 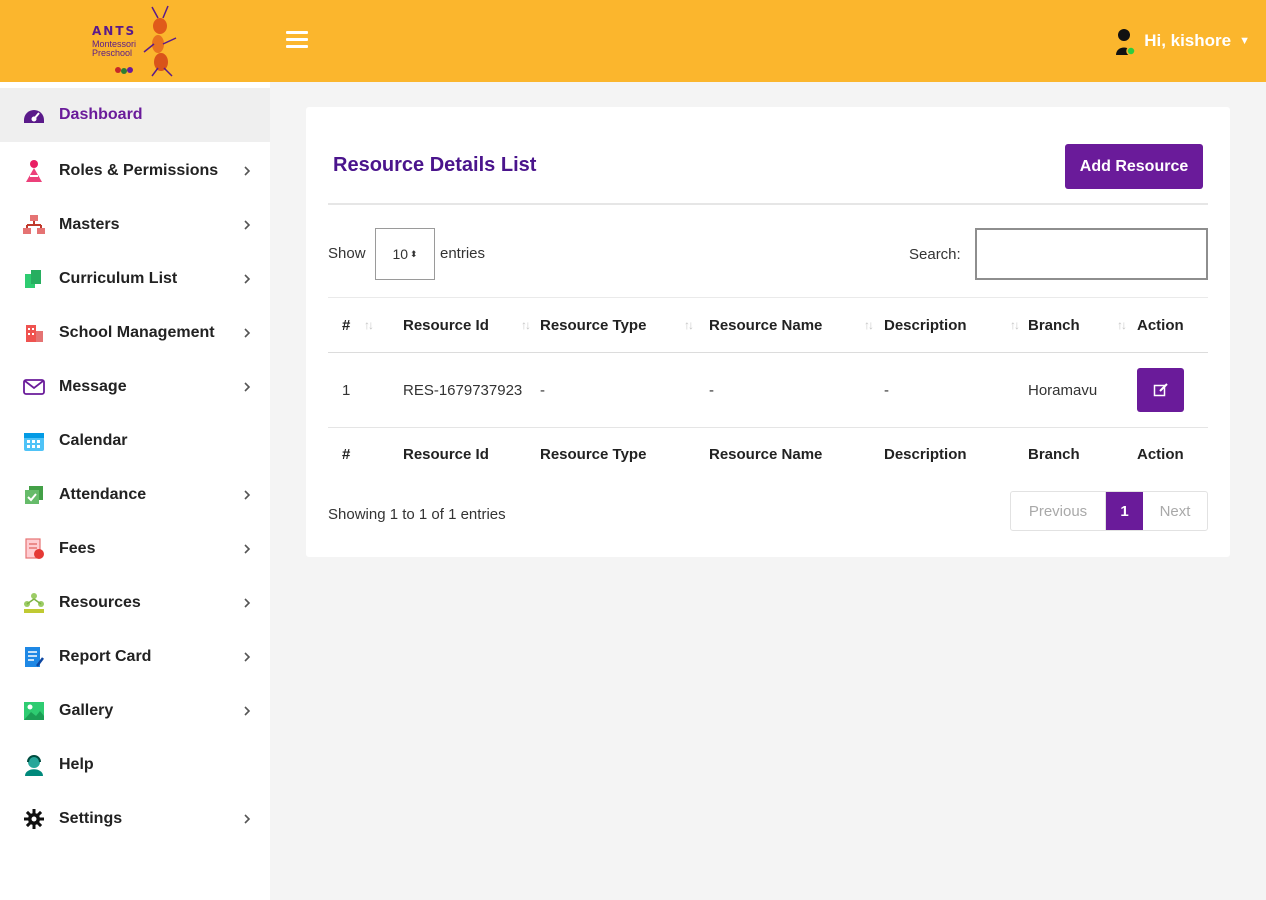 I want to click on sidebar-item-settings: Settings, so click(x=135, y=819).